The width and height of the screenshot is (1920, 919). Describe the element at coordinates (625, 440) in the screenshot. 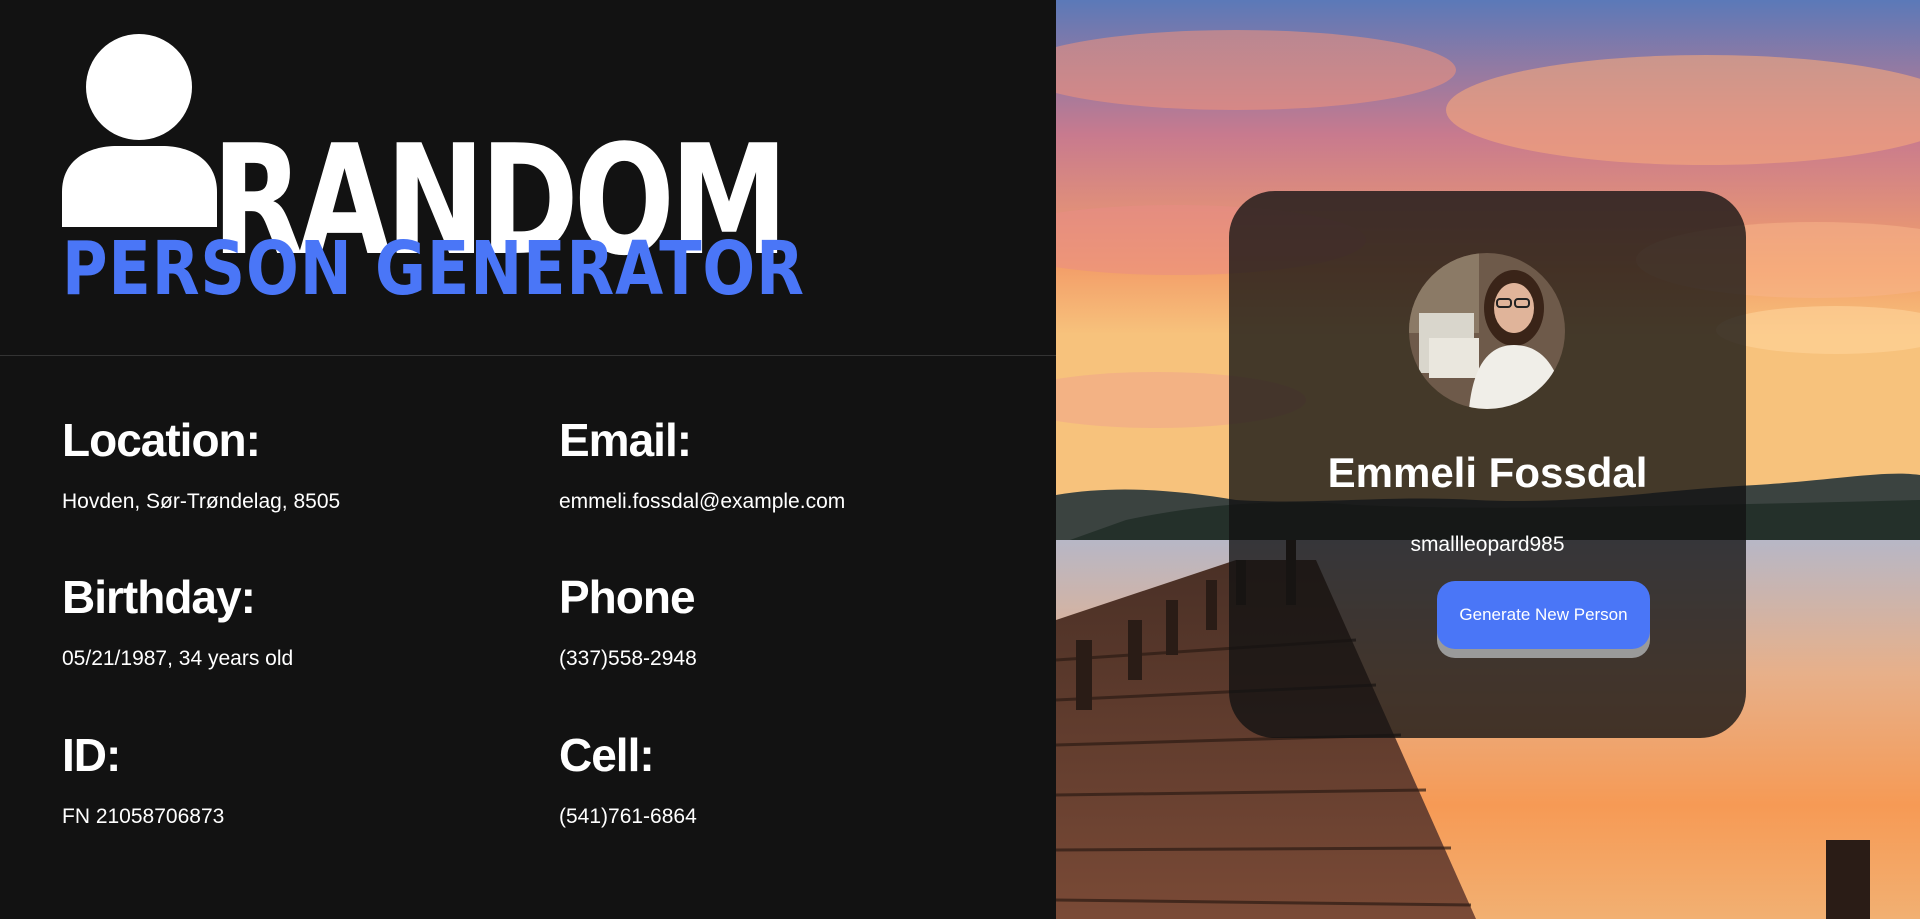

I see `email-heading: Email:` at that location.